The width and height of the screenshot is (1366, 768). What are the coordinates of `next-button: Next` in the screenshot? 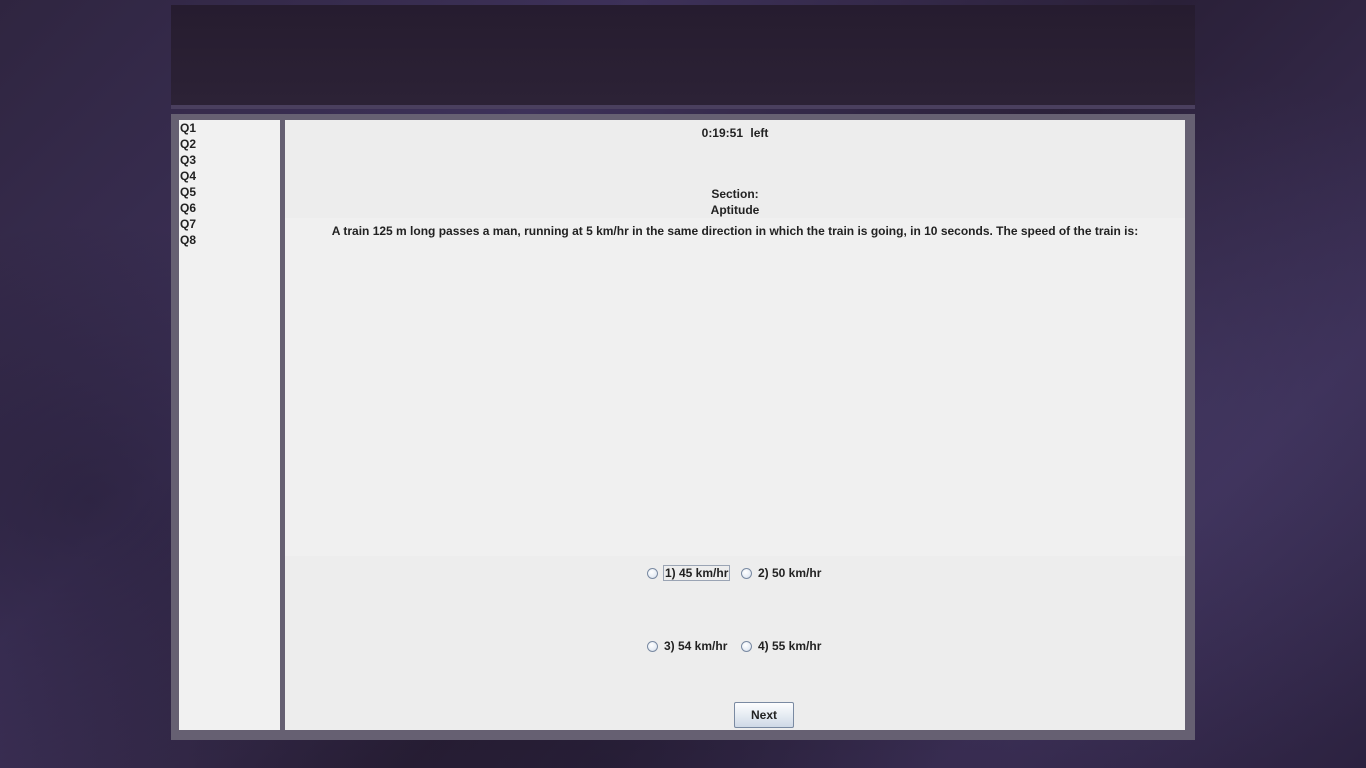 It's located at (764, 715).